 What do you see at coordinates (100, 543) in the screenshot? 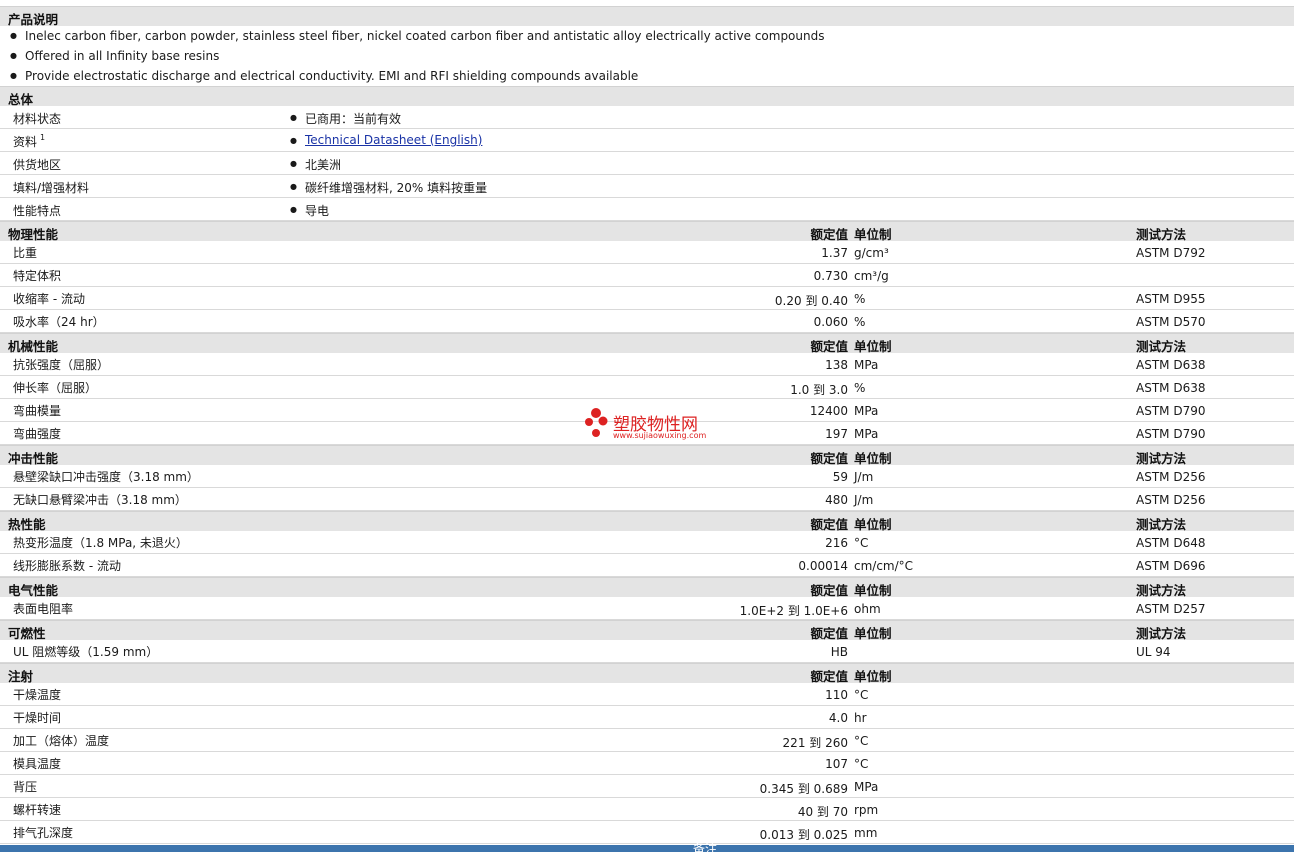
I see `property-label: 热变形温度（1.8 MPa, 未退火）` at bounding box center [100, 543].